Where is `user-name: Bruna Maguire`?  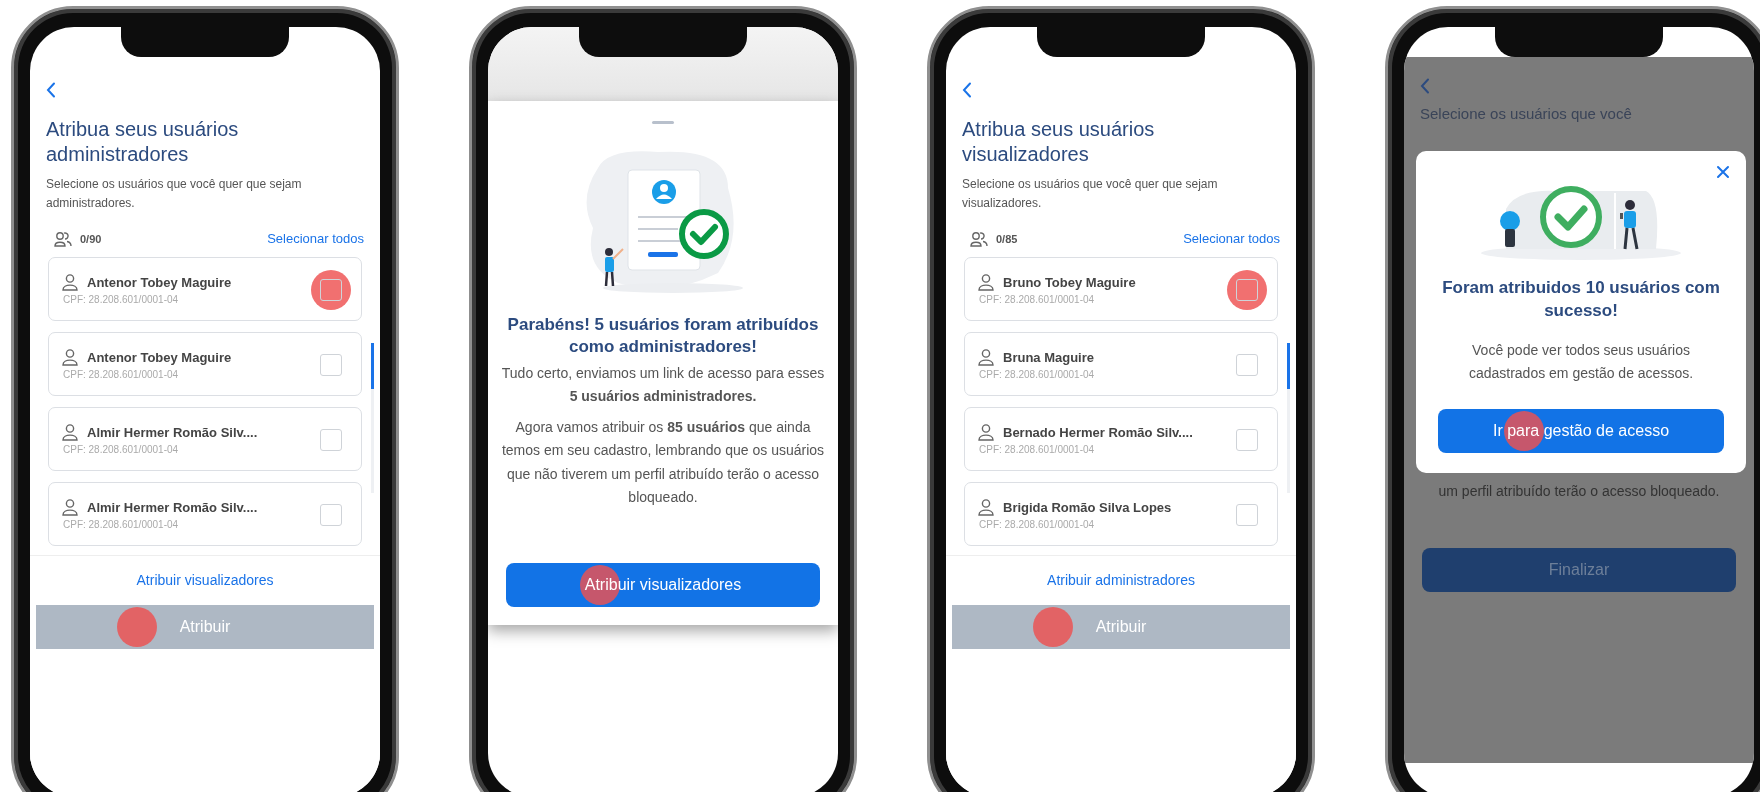
user-name: Bruna Maguire is located at coordinates (1048, 357).